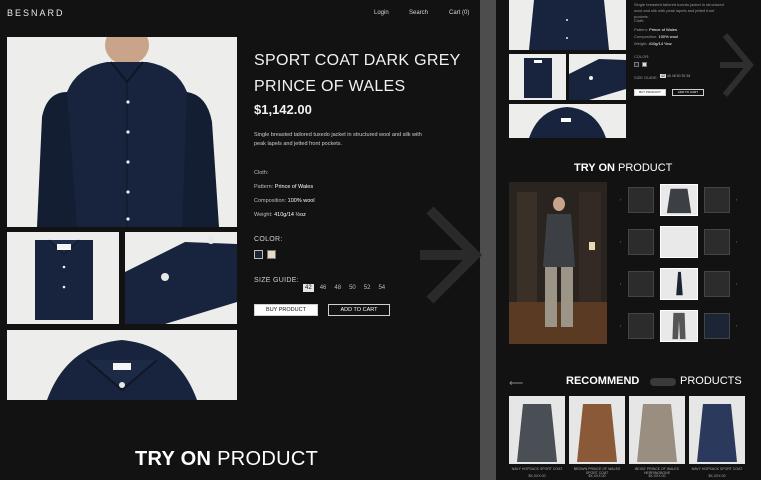 This screenshot has height=480, width=761. Describe the element at coordinates (284, 187) in the screenshot. I see `spec-pattern: Pattern: Prince of Wales` at that location.